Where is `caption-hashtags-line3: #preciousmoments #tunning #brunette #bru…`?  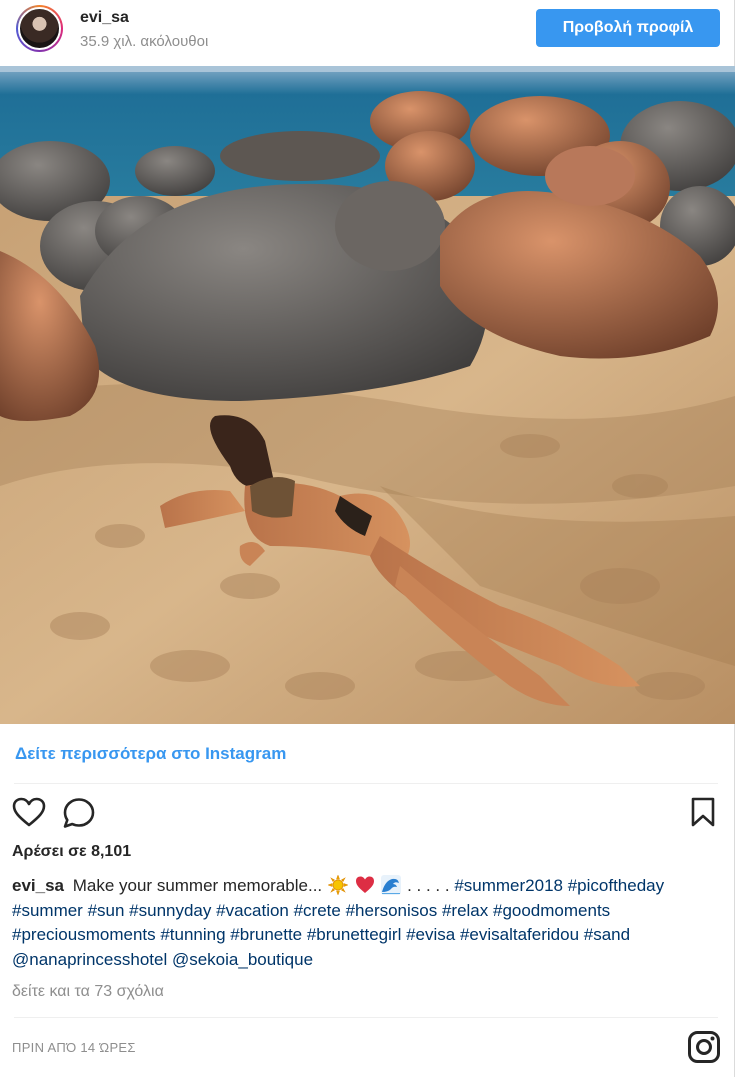
caption-hashtags-line3: #preciousmoments #tunning #brunette #bru… is located at coordinates (321, 934).